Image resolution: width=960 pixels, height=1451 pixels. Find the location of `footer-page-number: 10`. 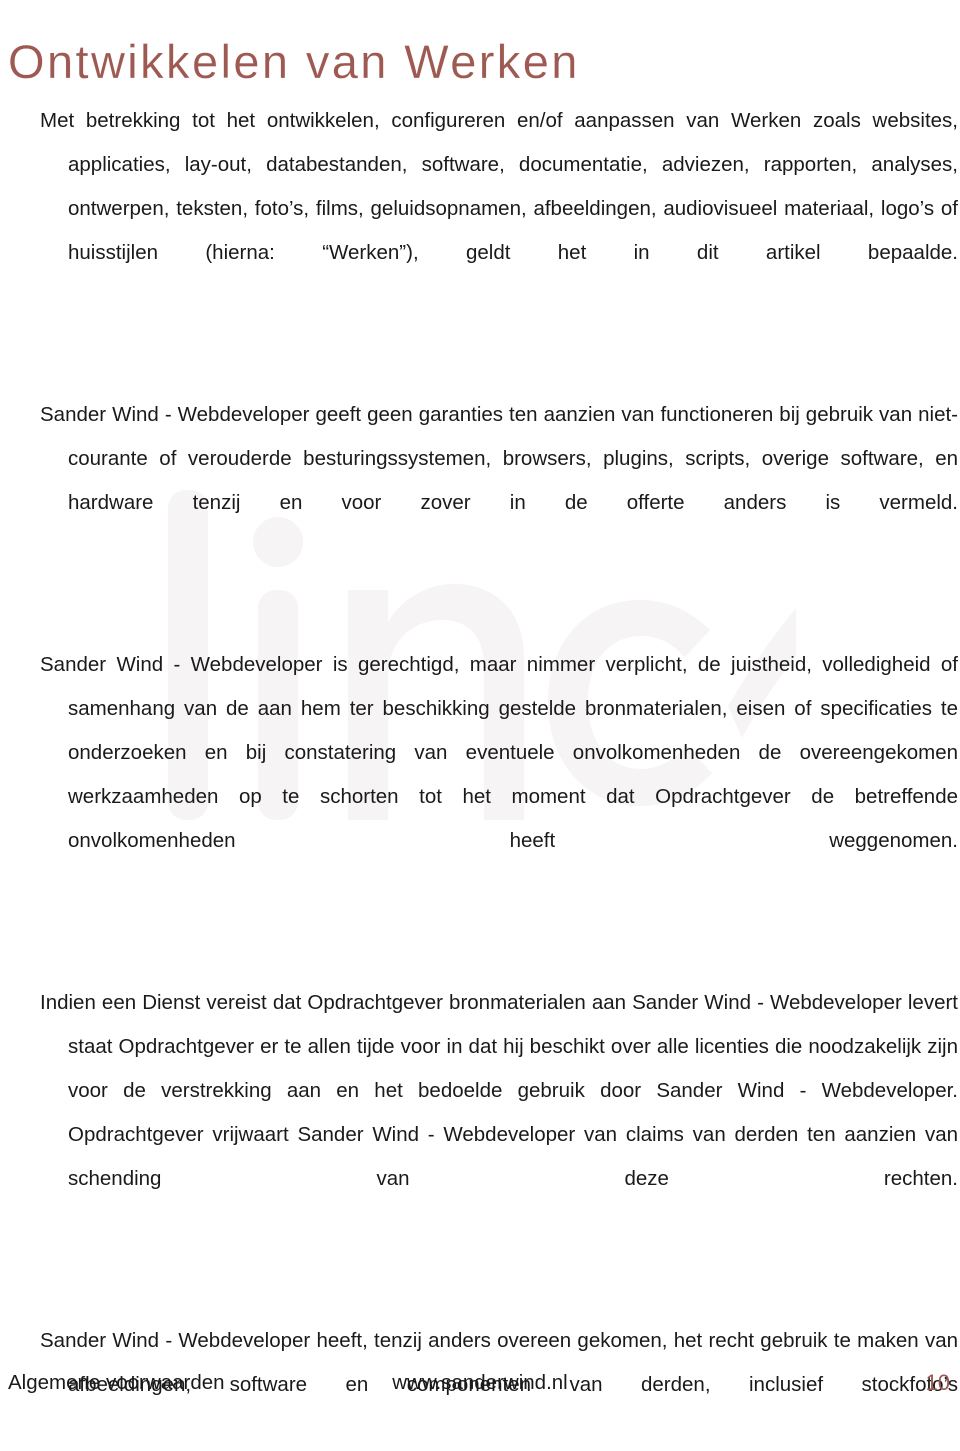

footer-page-number: 10 is located at coordinates (937, 1382).